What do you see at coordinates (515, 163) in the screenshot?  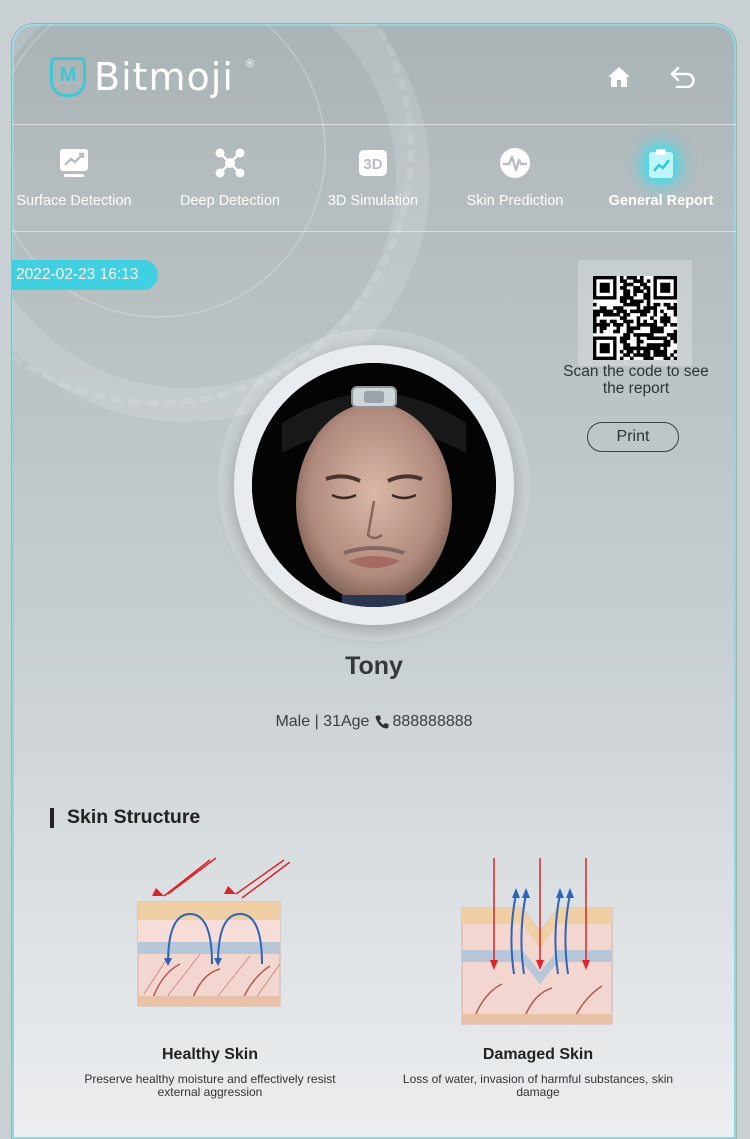 I see `pulse-icon` at bounding box center [515, 163].